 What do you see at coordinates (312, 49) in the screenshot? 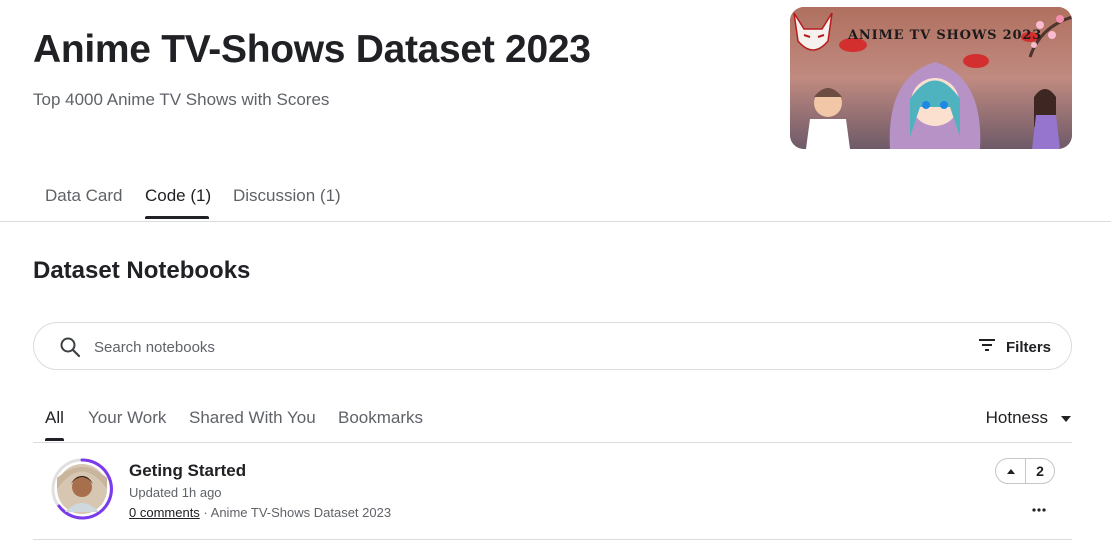
I see `page-title: Anime TV-Shows Dataset 2023` at bounding box center [312, 49].